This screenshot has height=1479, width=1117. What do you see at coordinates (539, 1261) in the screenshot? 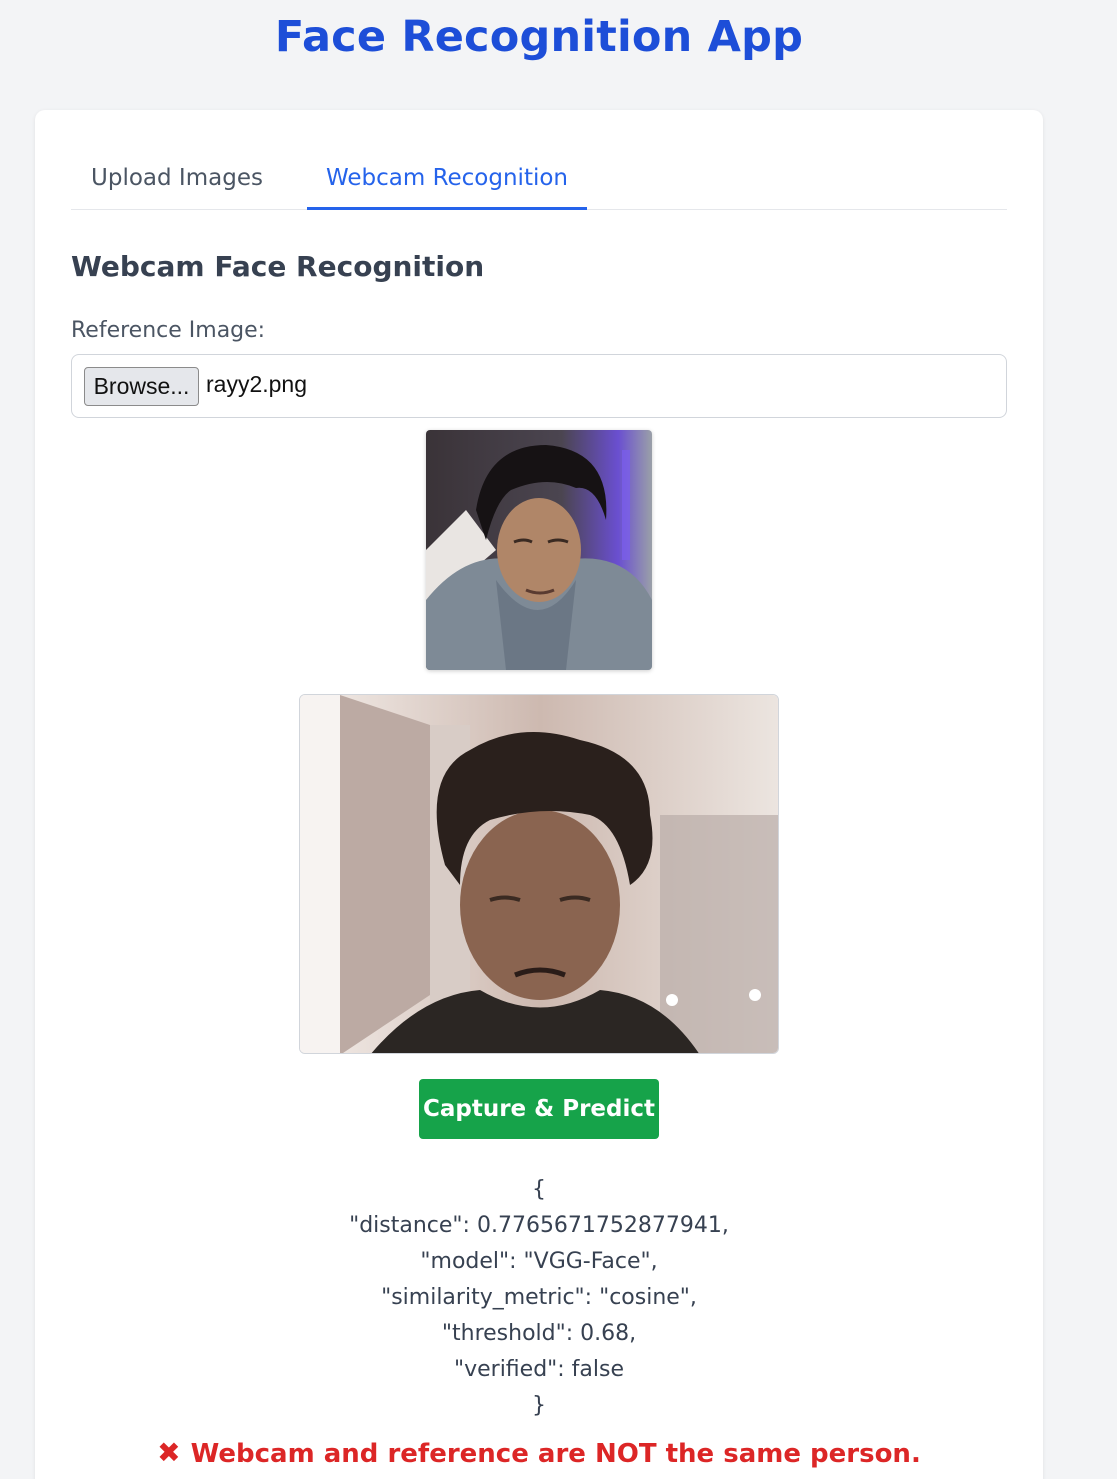
I see `result-line-model: "model": "VGG-Face",` at bounding box center [539, 1261].